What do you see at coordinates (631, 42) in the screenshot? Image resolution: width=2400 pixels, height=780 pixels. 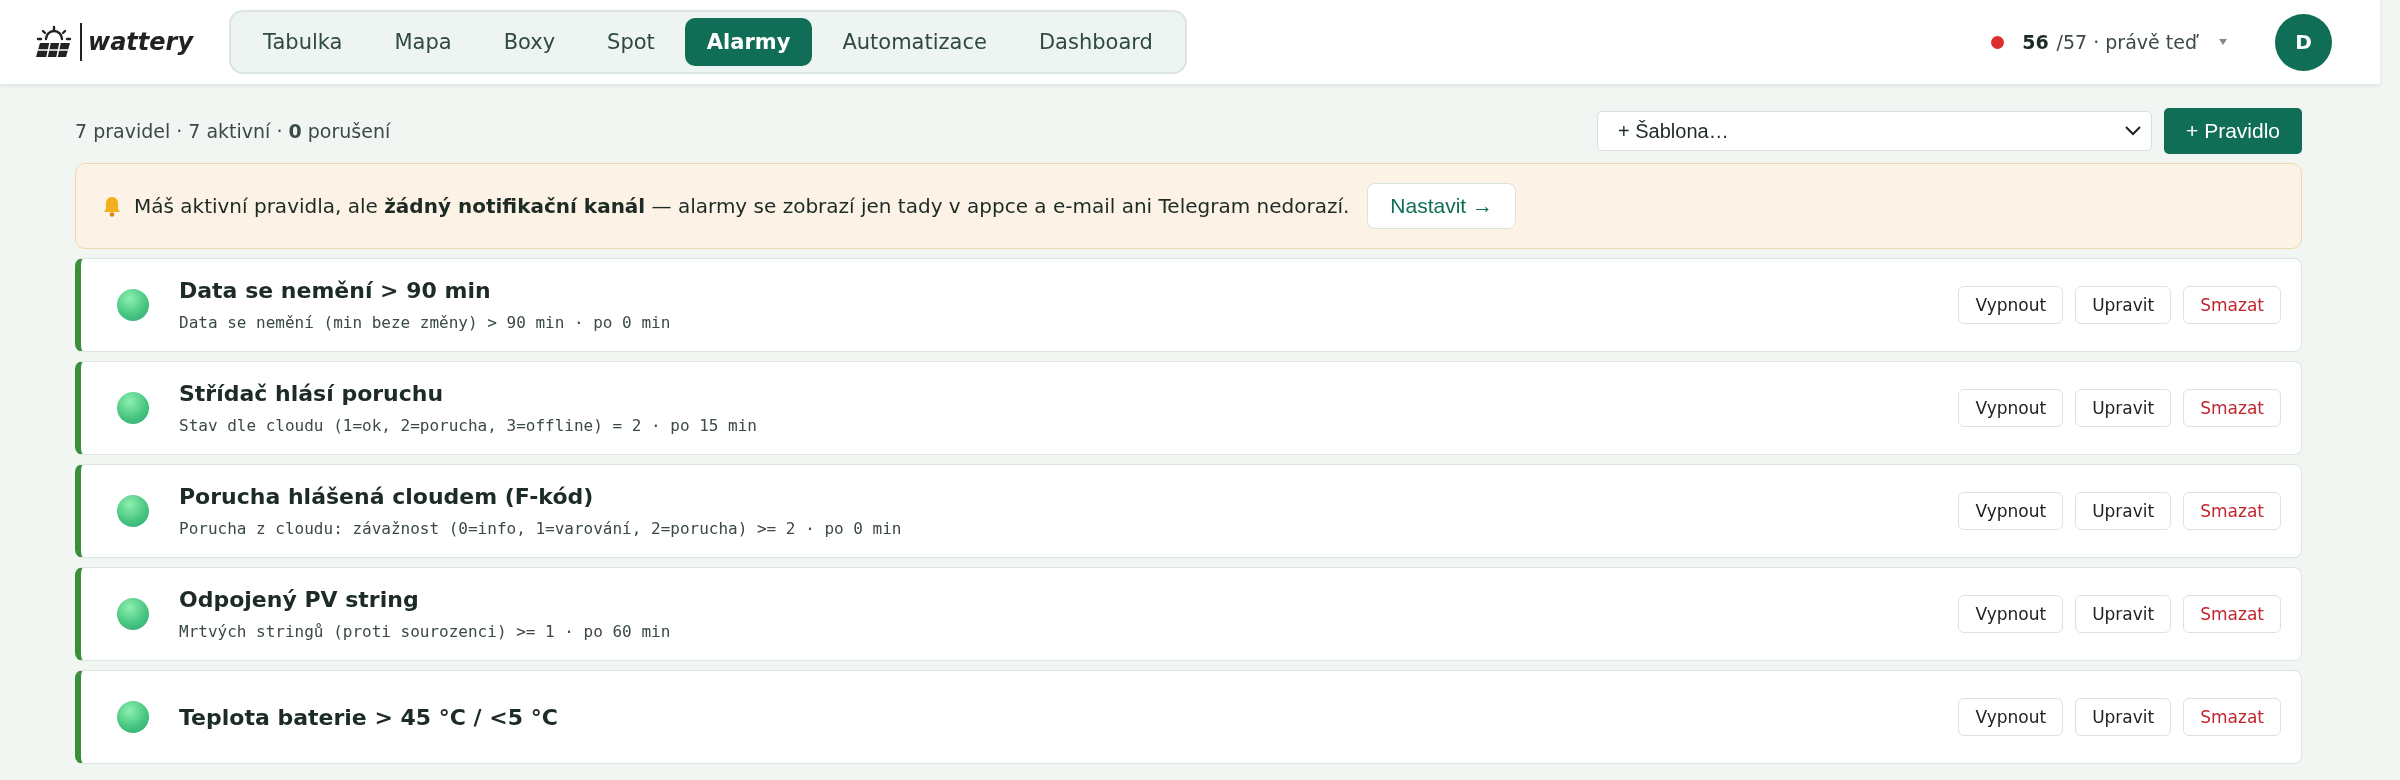 I see `nav-tab: Spot` at bounding box center [631, 42].